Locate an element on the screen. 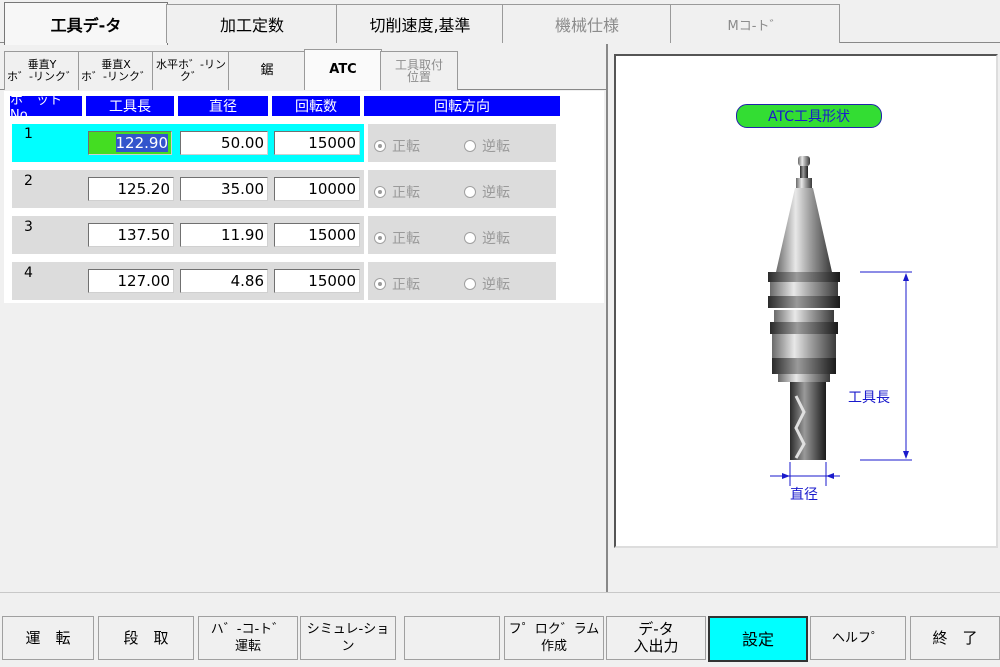 The height and width of the screenshot is (667, 1000). barcode-run-button: ハ゛-コ-ト゛ 運転 is located at coordinates (248, 638).